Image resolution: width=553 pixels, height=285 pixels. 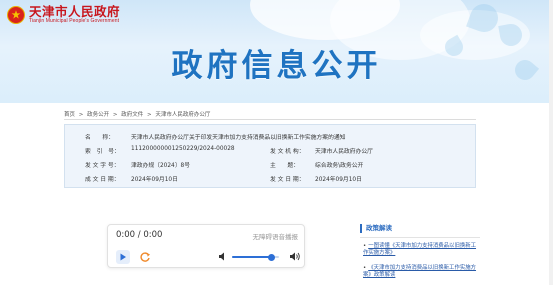 I want to click on volume-slider-fill, so click(x=252, y=257).